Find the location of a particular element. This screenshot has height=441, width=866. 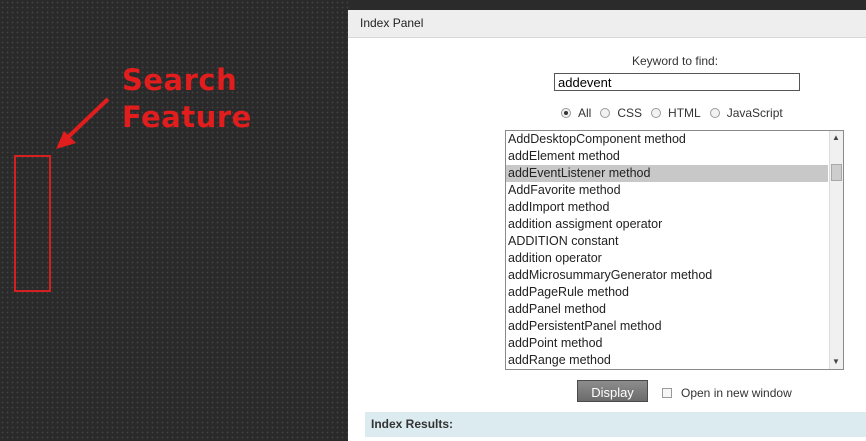

listbox-scrollbar: ▲ ▼ is located at coordinates (836, 250).